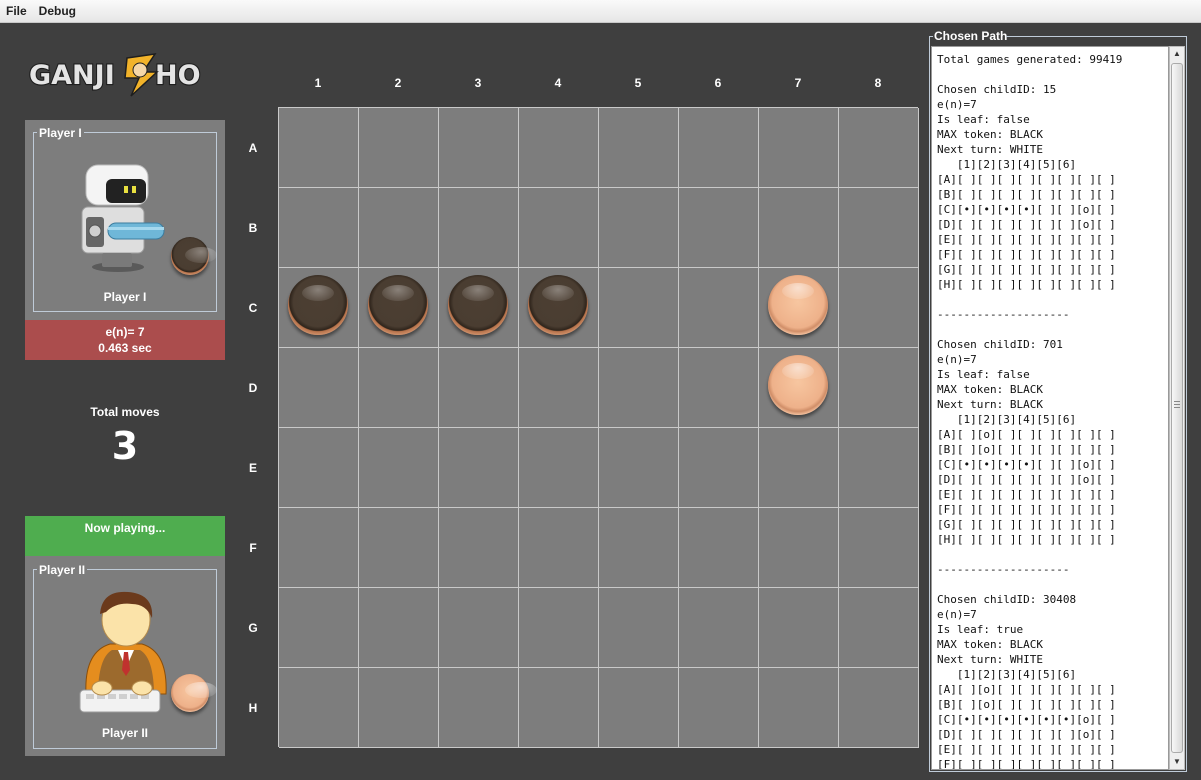 This screenshot has width=1201, height=780. Describe the element at coordinates (799, 628) in the screenshot. I see `board-cell-G7` at that location.